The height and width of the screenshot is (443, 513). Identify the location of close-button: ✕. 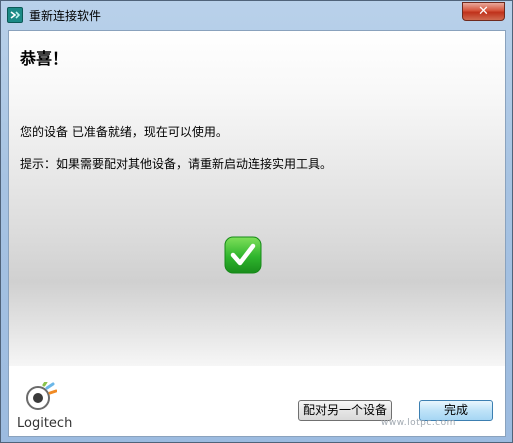
(483, 11).